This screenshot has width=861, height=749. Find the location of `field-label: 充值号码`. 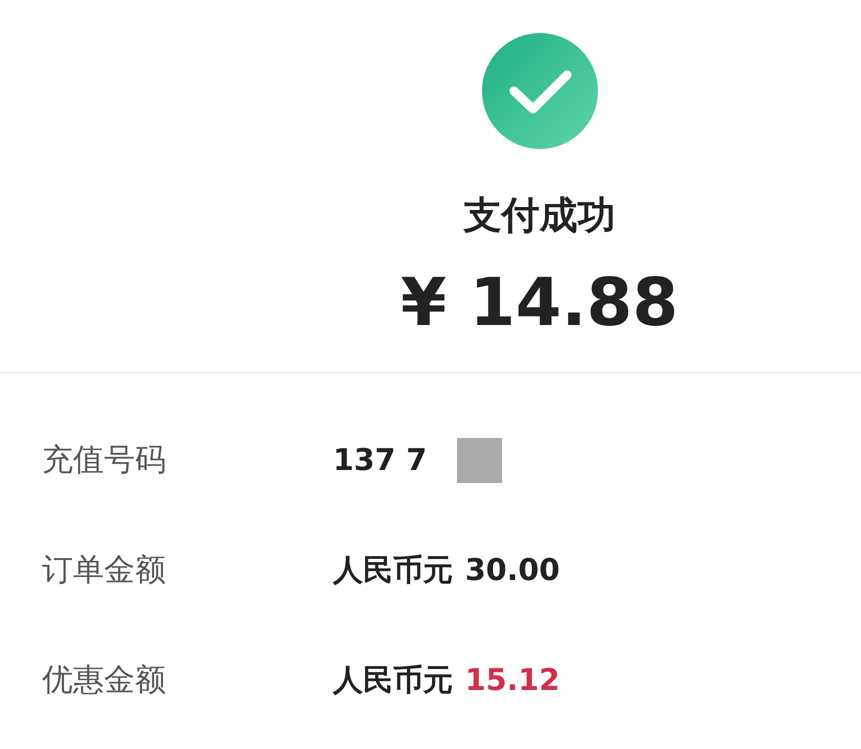

field-label: 充值号码 is located at coordinates (104, 460).